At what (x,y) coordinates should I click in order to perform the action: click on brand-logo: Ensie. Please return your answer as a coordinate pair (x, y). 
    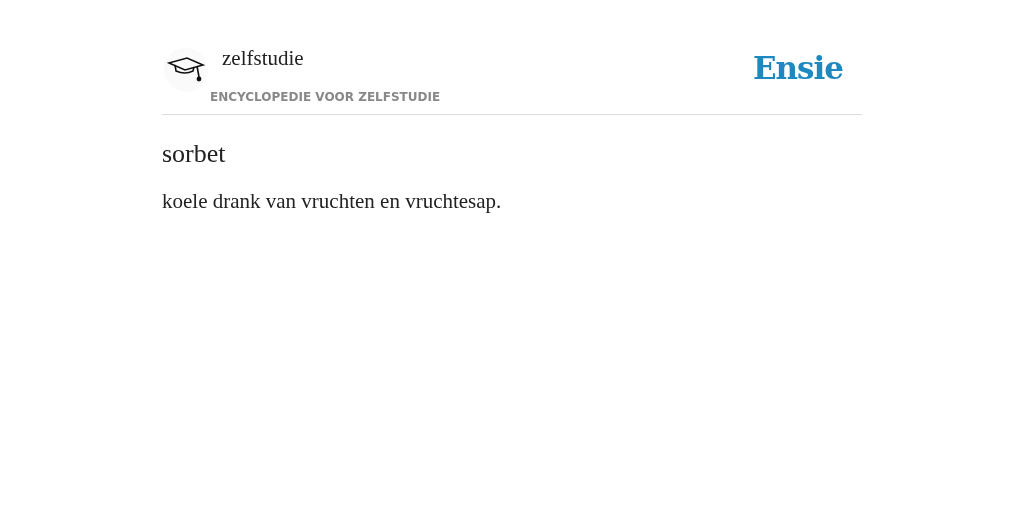
    Looking at the image, I should click on (797, 68).